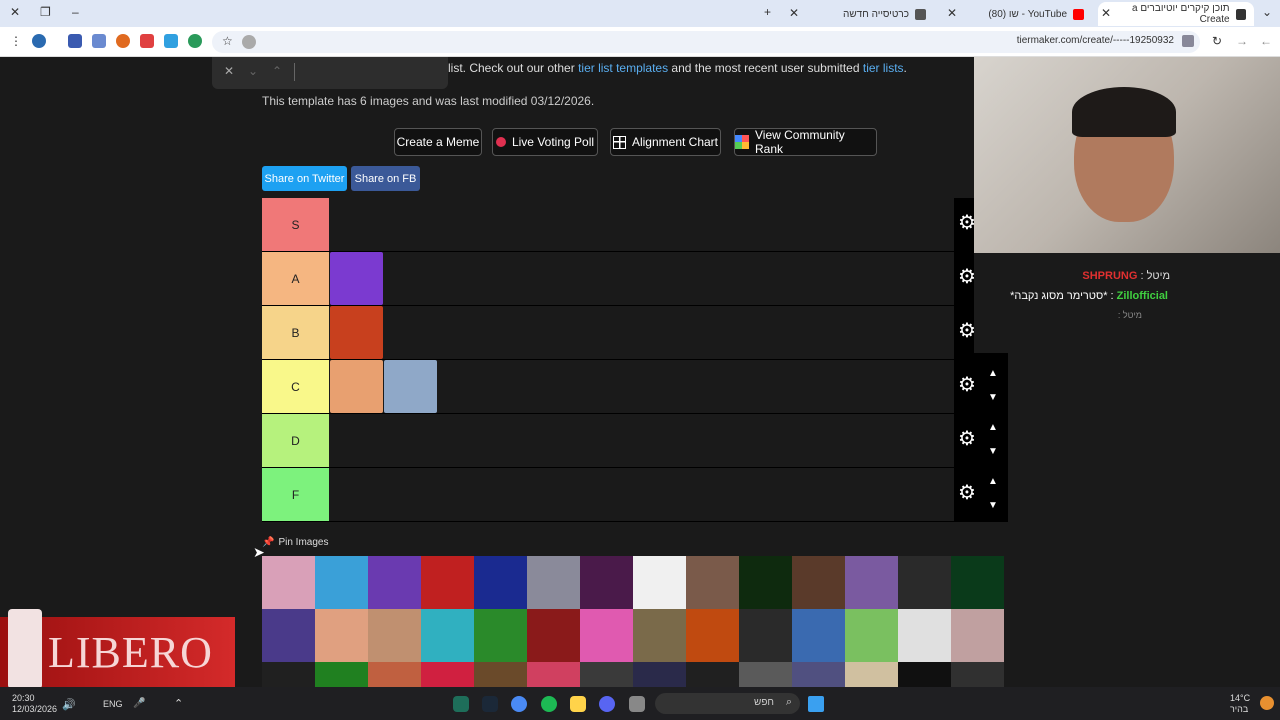  I want to click on speaker-icon: 🔊, so click(69, 704).